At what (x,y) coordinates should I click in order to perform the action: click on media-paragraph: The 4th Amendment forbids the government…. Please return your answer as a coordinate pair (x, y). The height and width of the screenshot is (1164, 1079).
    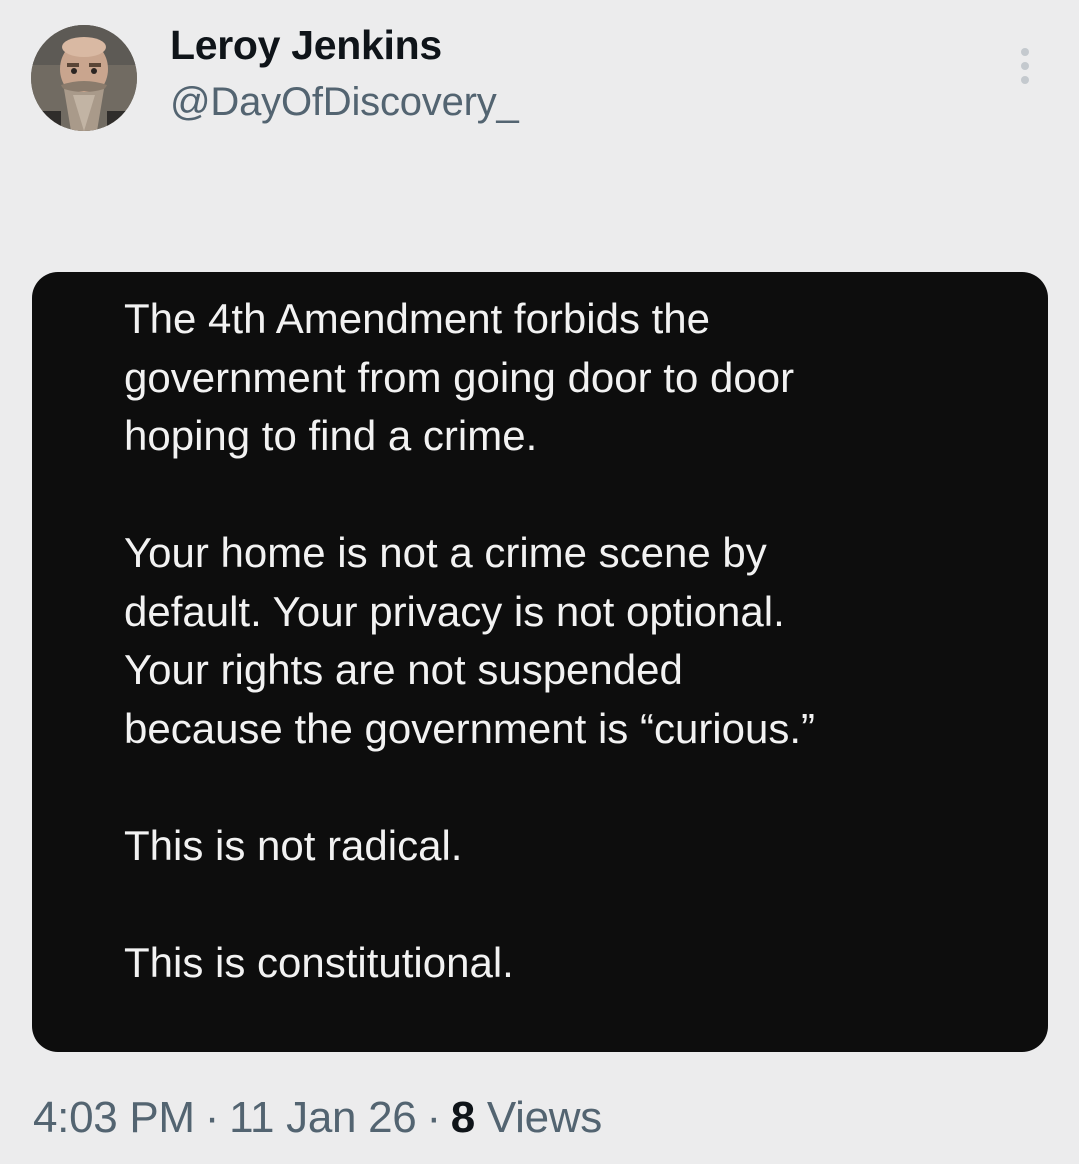
    Looking at the image, I should click on (459, 377).